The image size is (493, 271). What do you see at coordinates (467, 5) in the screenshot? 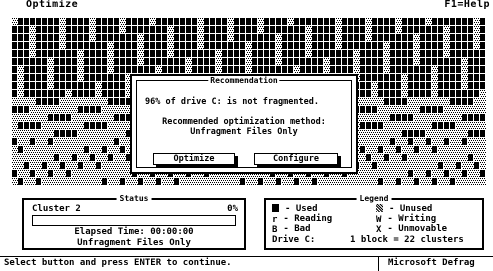
I see `help-hint: F1=Help` at bounding box center [467, 5].